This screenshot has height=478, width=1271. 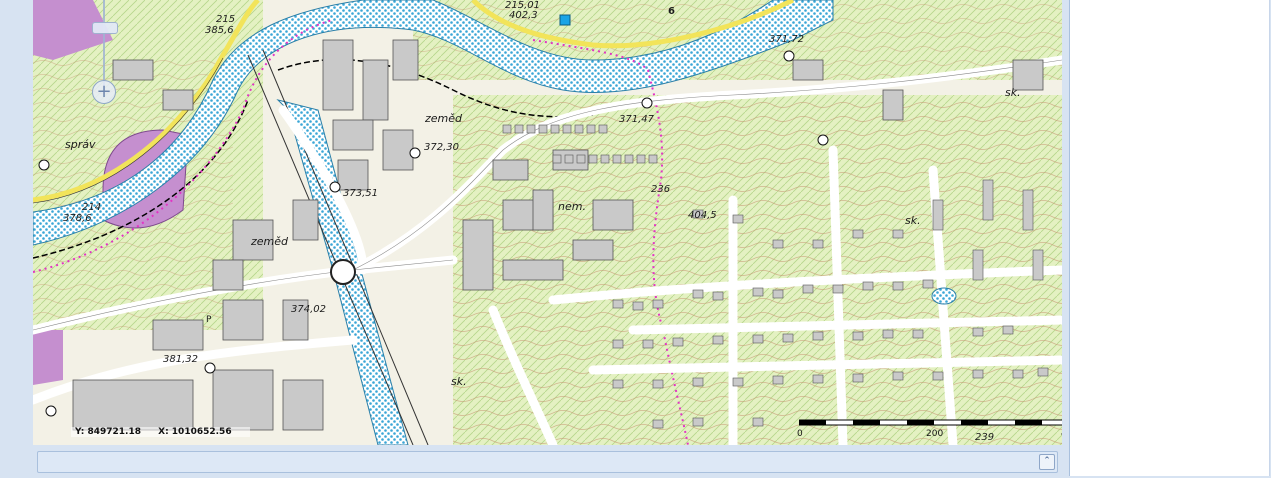 I want to click on scale-bar-graphic, so click(x=930, y=422).